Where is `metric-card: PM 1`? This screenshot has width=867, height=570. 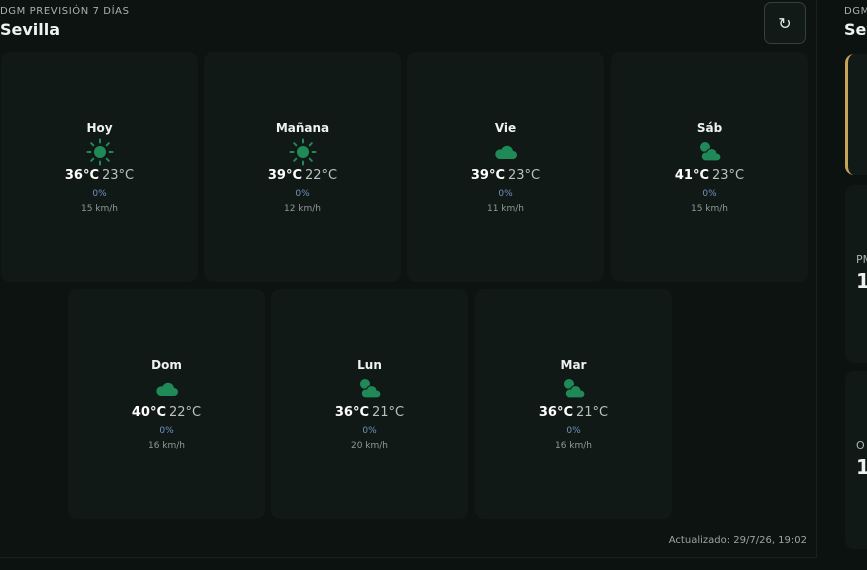 metric-card: PM 1 is located at coordinates (856, 274).